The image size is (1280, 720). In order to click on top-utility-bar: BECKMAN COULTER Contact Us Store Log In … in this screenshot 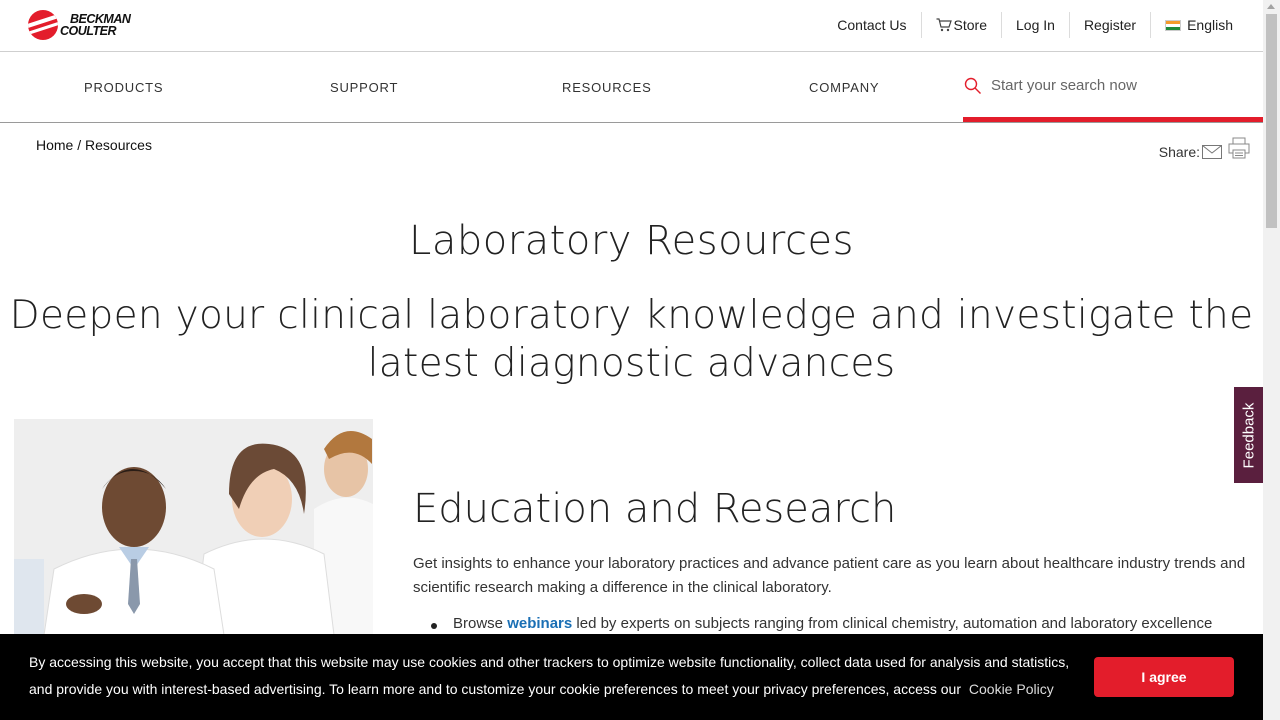, I will do `click(631, 26)`.